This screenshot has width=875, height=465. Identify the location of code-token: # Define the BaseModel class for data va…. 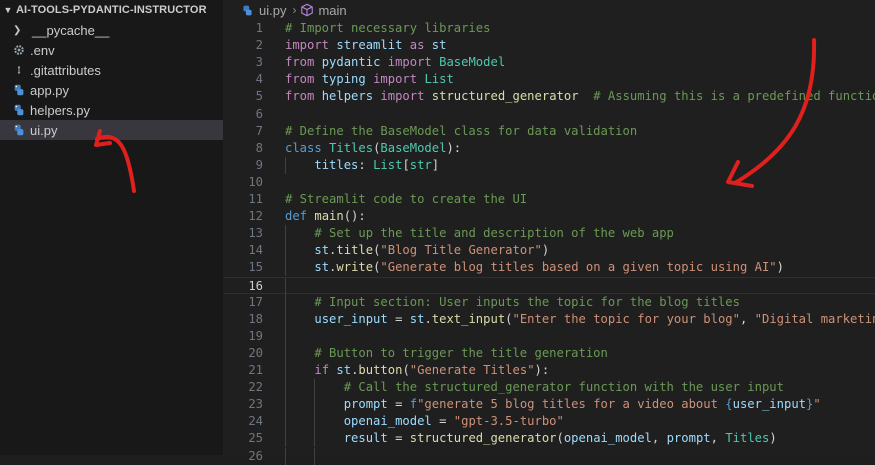
(461, 130).